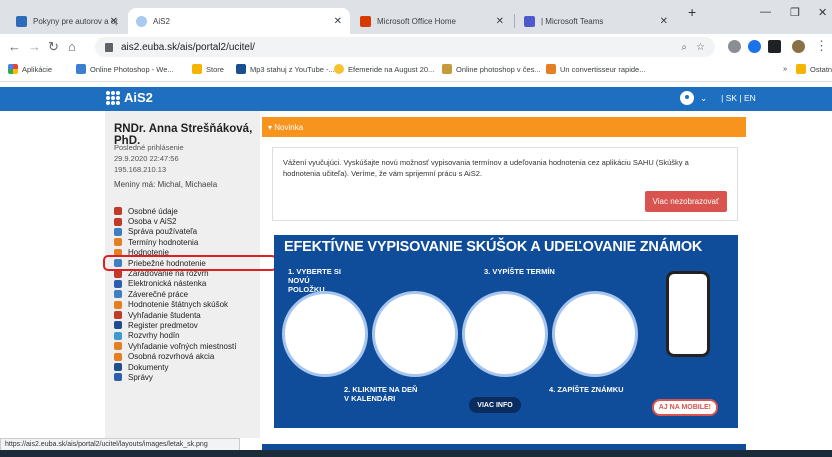 The image size is (832, 457). I want to click on calendar-icon, so click(118, 273).